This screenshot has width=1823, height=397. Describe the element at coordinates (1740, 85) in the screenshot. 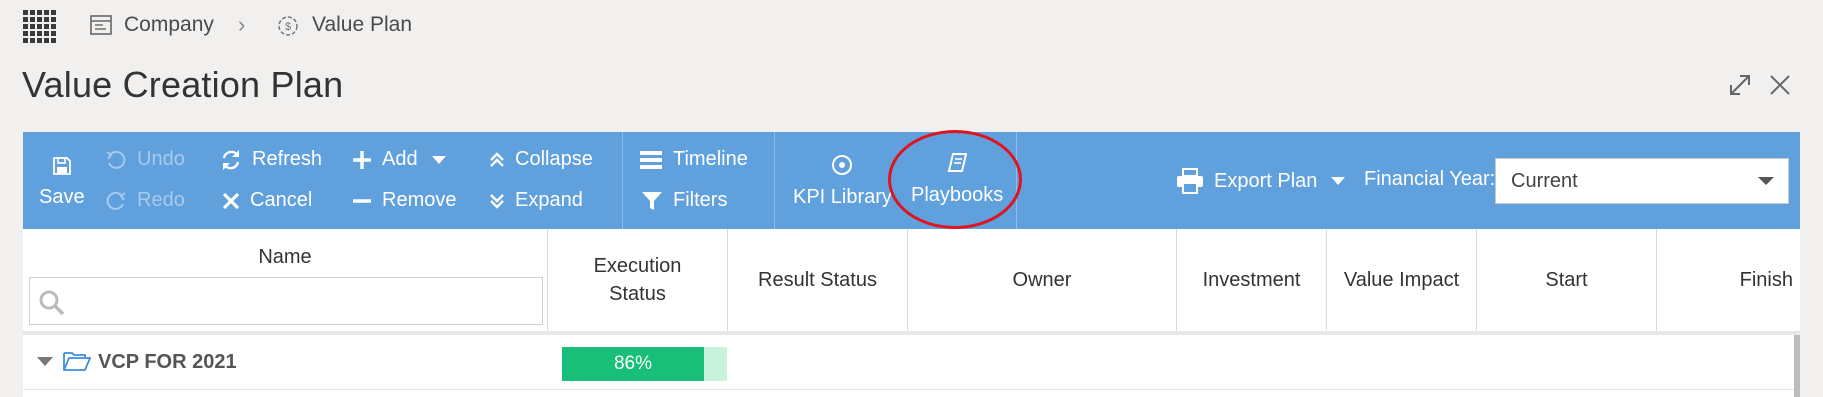

I see `maximize-icon` at that location.